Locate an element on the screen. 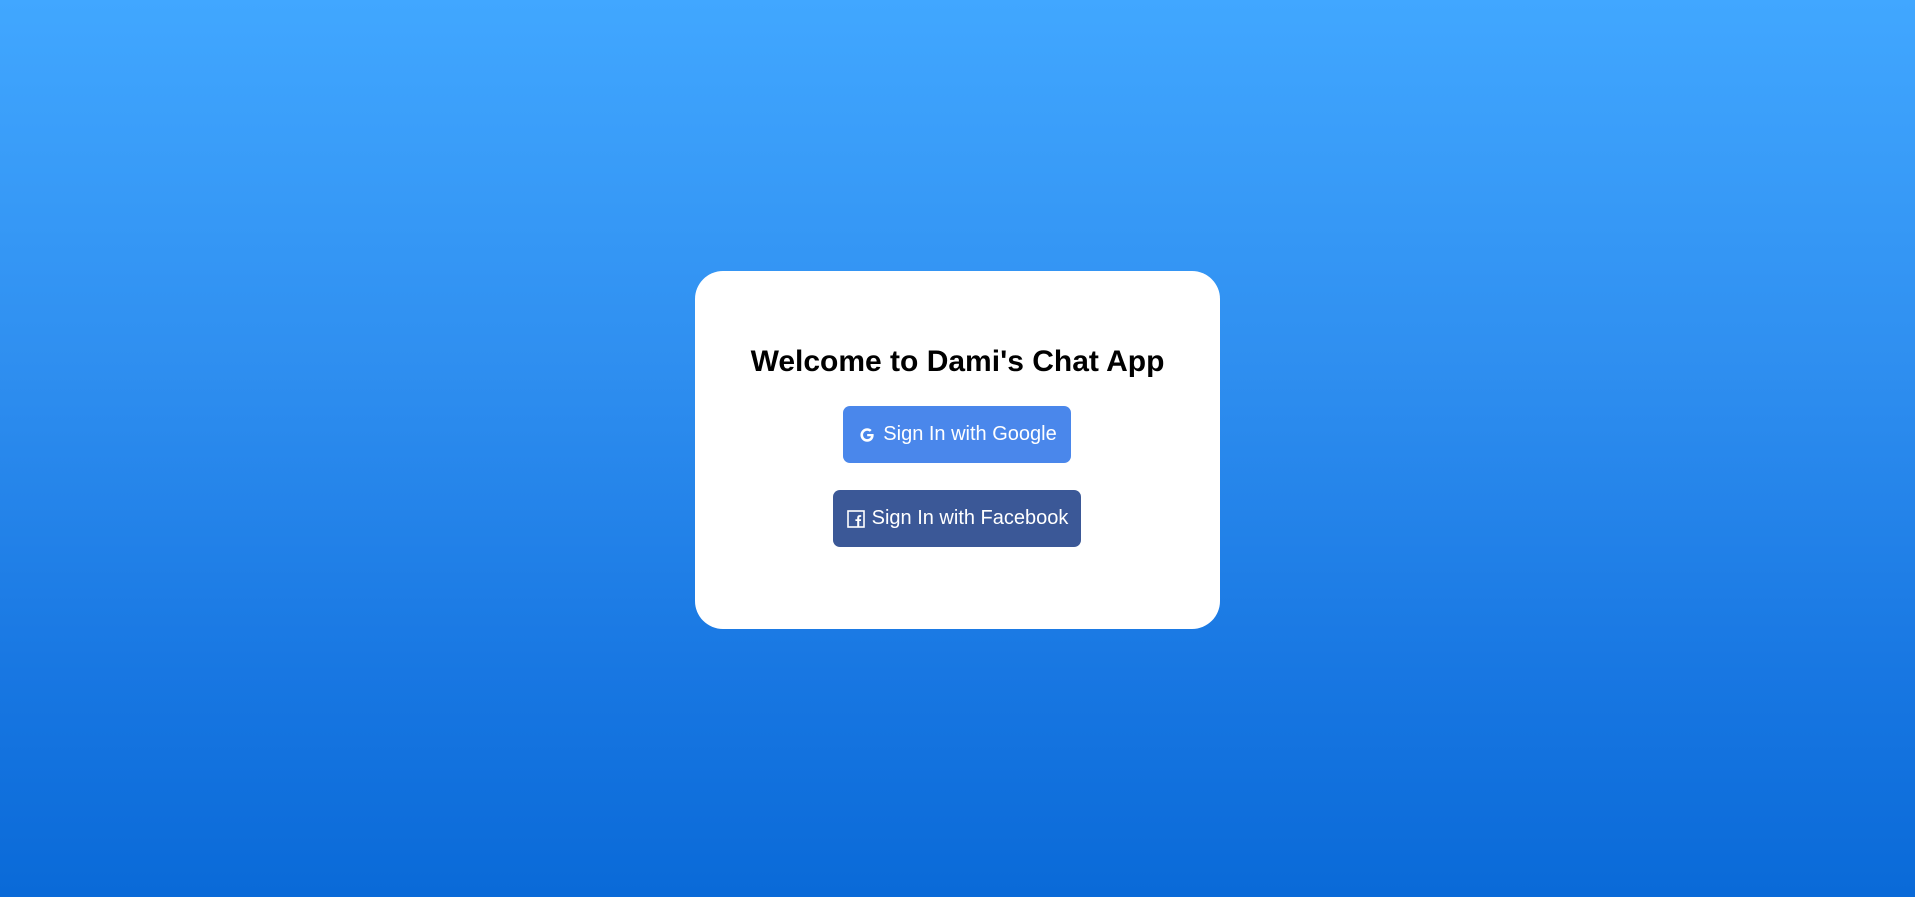 The width and height of the screenshot is (1915, 897). google-signin-button: Sign In with Google is located at coordinates (957, 434).